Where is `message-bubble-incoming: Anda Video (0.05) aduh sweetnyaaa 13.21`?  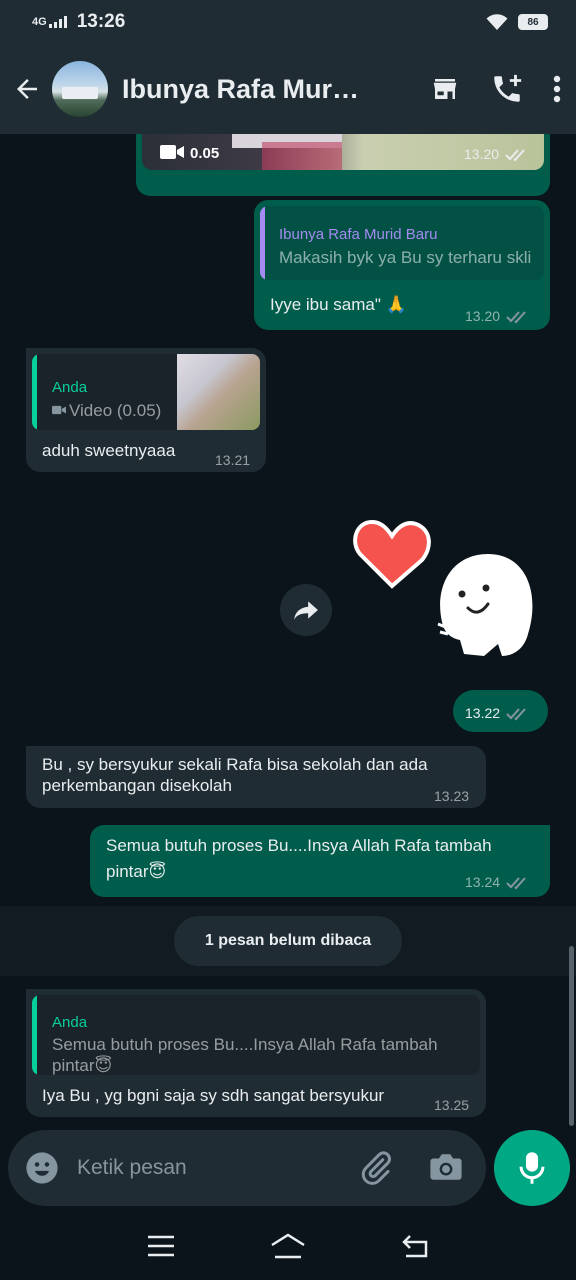
message-bubble-incoming: Anda Video (0.05) aduh sweetnyaaa 13.21 is located at coordinates (146, 410).